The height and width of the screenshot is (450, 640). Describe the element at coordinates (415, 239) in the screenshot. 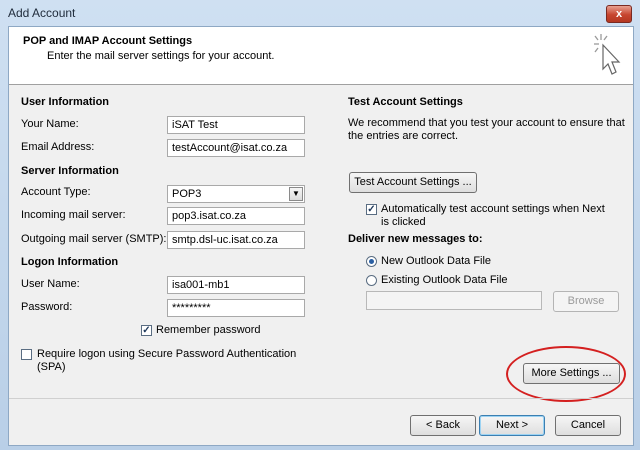

I see `deliver-messages-heading: Deliver new messages to:` at that location.